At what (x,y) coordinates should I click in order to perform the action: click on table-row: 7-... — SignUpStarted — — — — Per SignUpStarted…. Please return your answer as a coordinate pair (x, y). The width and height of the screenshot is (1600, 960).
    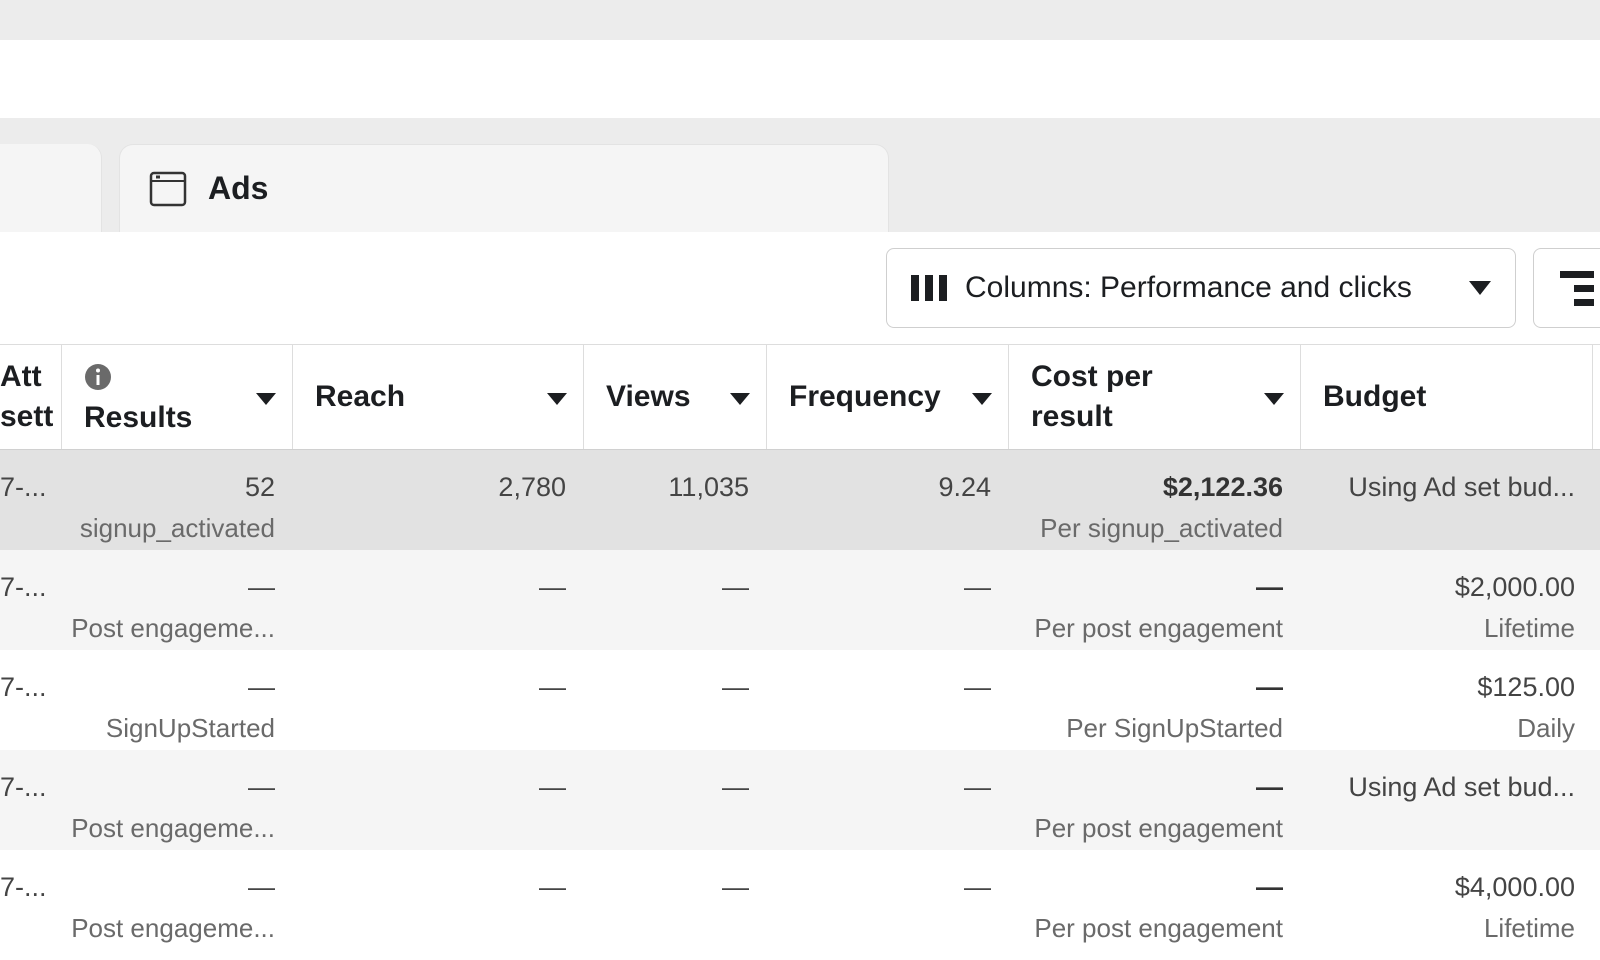
    Looking at the image, I should click on (800, 700).